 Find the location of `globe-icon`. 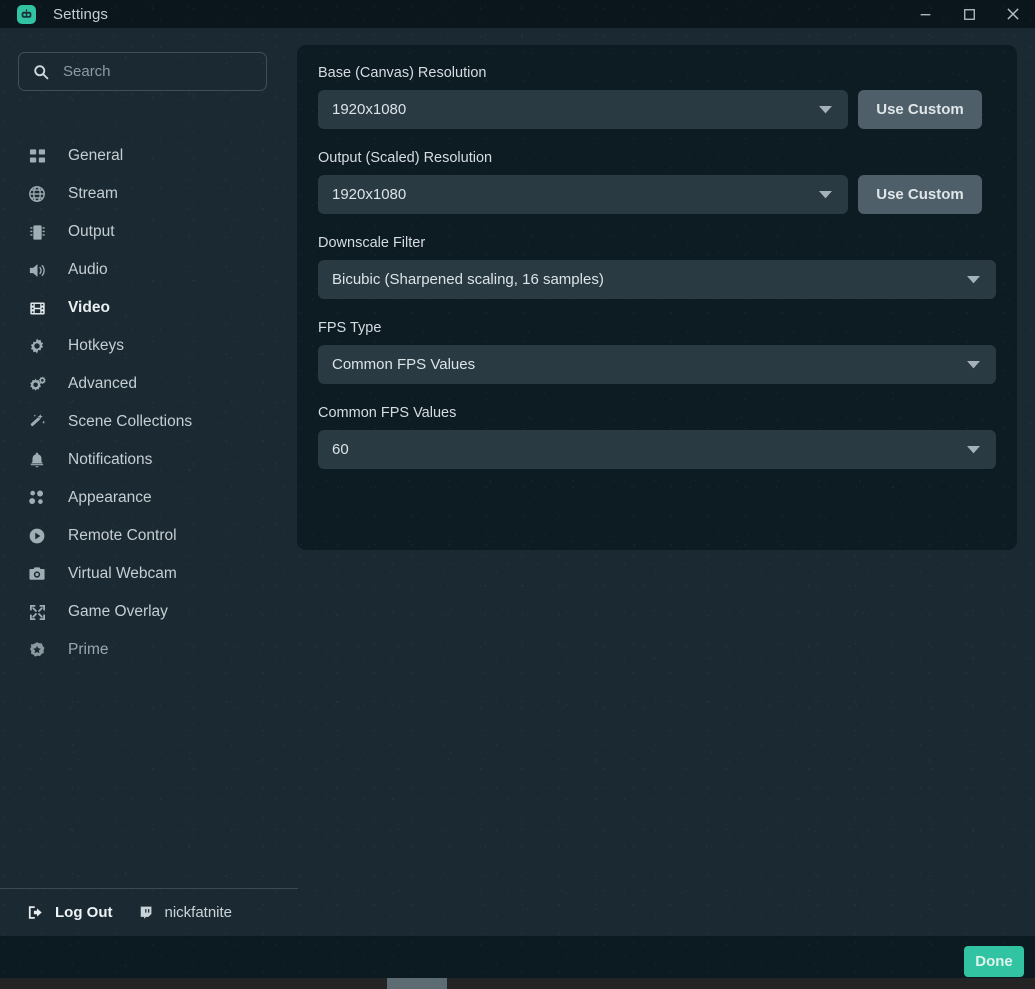

globe-icon is located at coordinates (37, 194).